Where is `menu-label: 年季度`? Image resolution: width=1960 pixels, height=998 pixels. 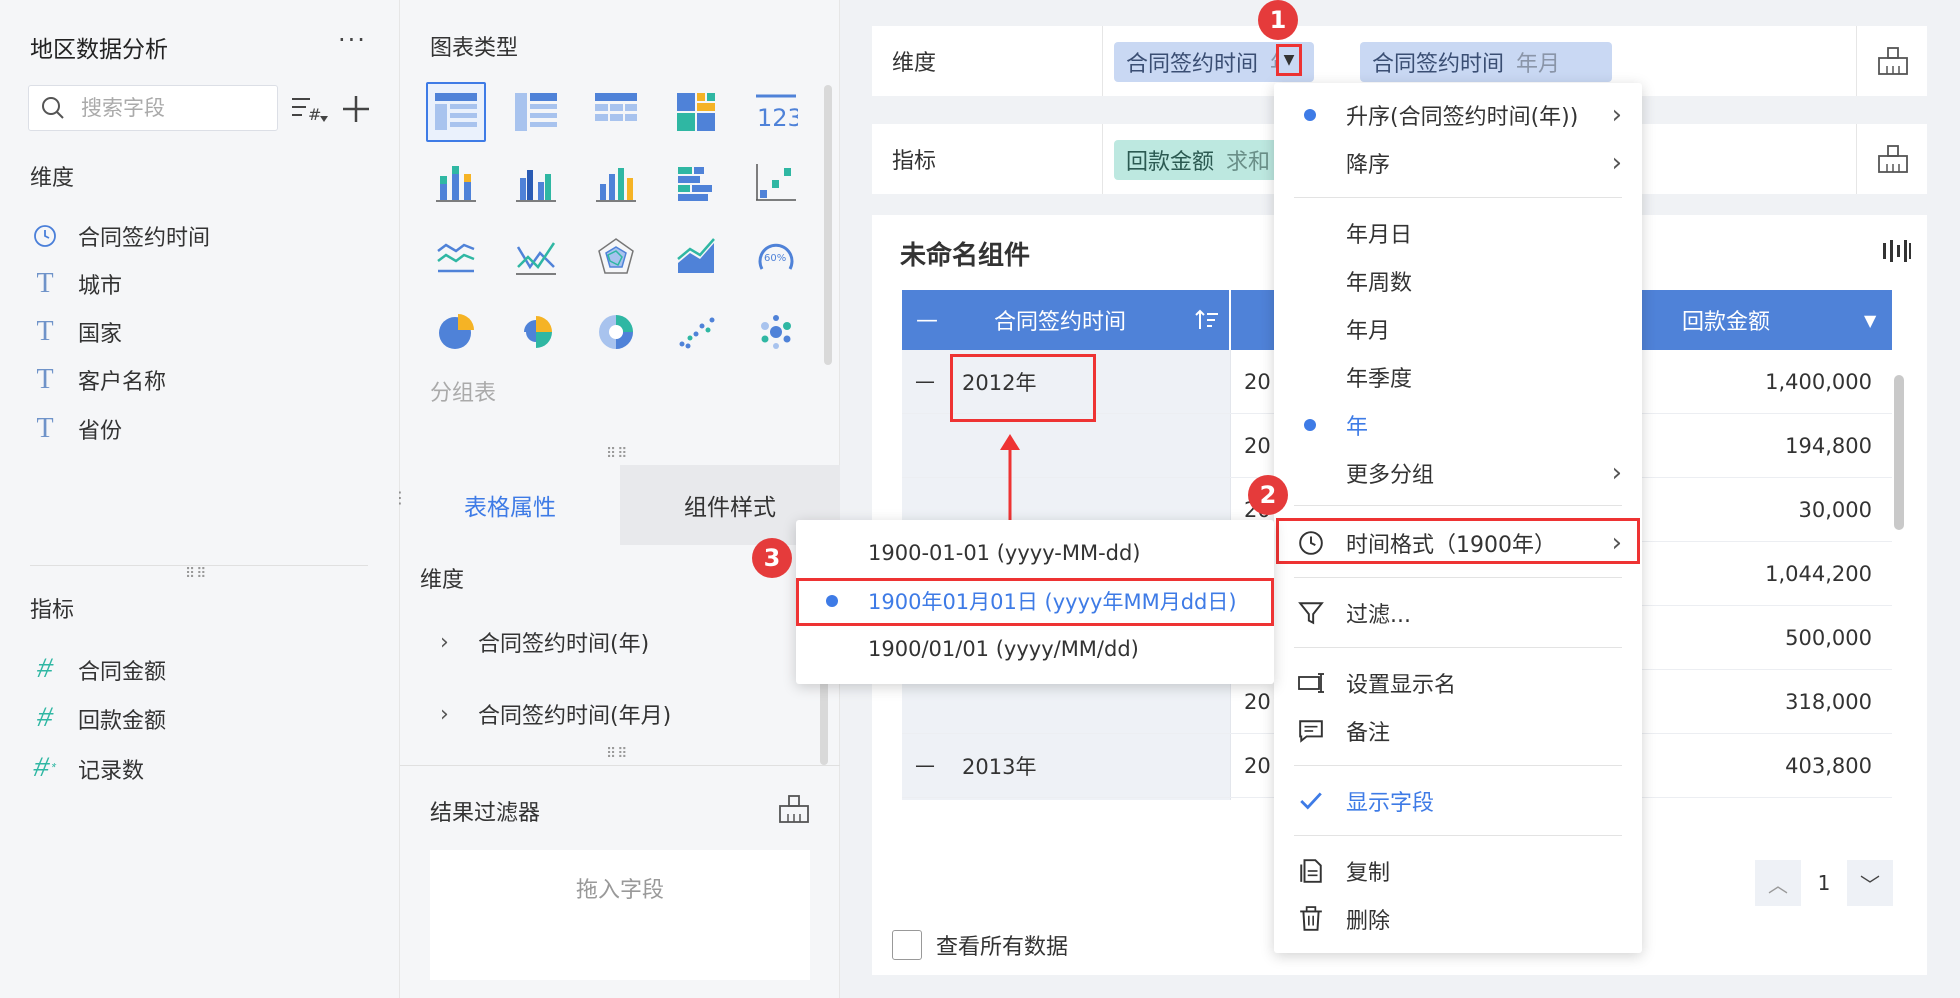
menu-label: 年季度 is located at coordinates (1379, 379).